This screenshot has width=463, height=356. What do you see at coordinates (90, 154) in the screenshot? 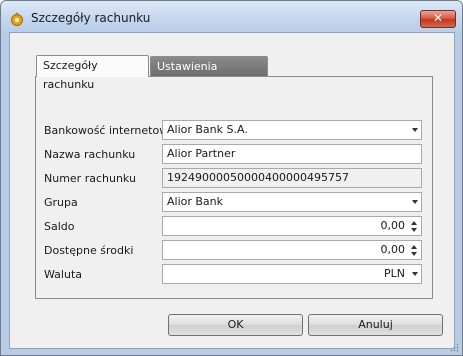
I see `nazwa-label: Nazwa rachunku` at bounding box center [90, 154].